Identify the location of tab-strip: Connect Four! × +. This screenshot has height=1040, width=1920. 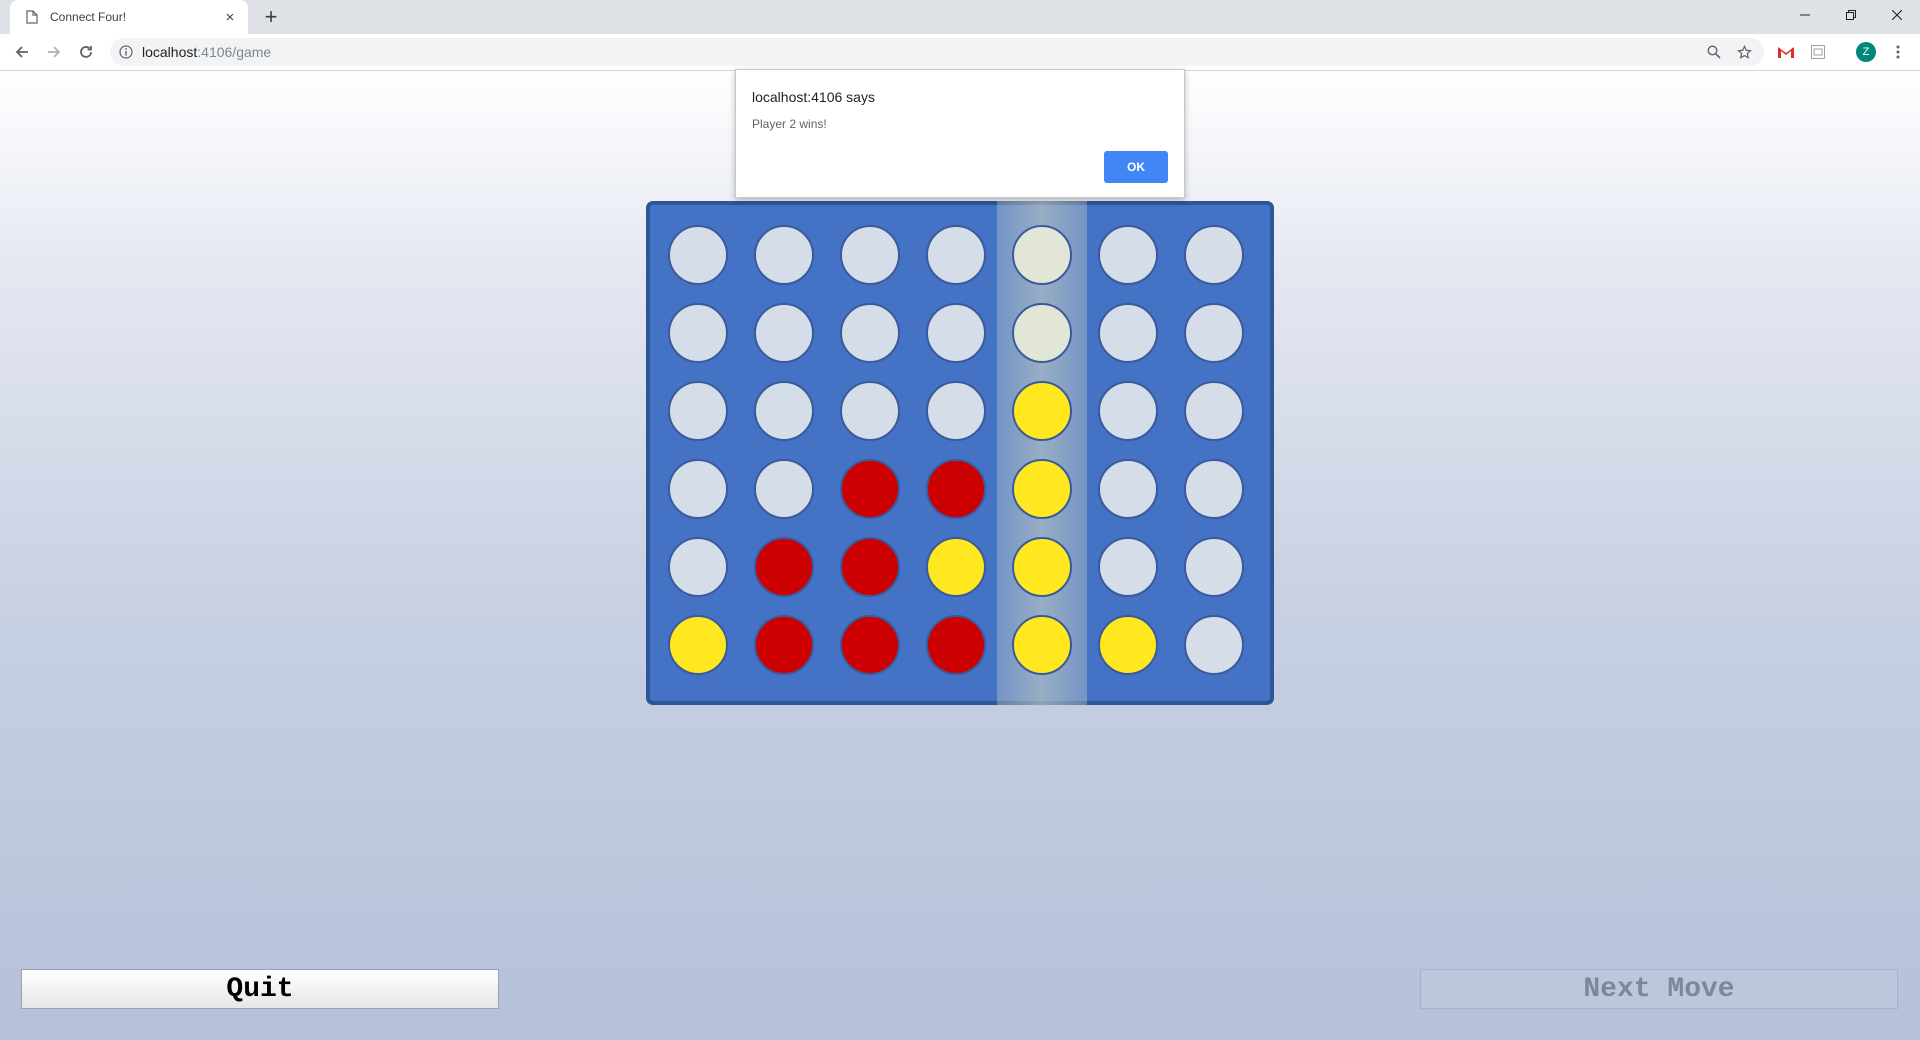
(960, 17).